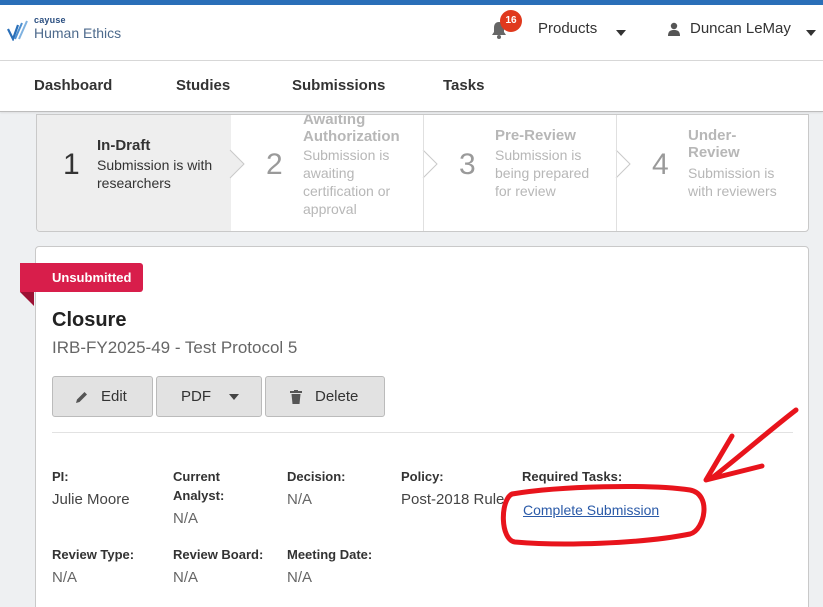  Describe the element at coordinates (114, 396) in the screenshot. I see `edit-button-label: Edit` at that location.